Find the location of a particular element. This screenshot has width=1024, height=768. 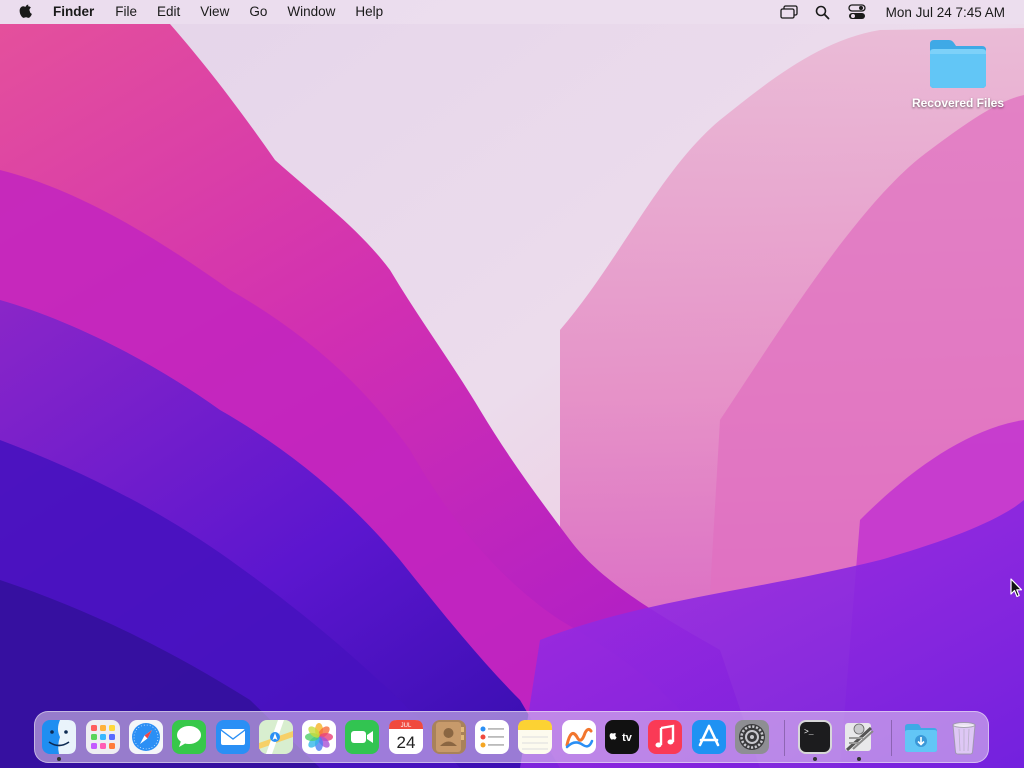

system-settings-icon is located at coordinates (752, 737).